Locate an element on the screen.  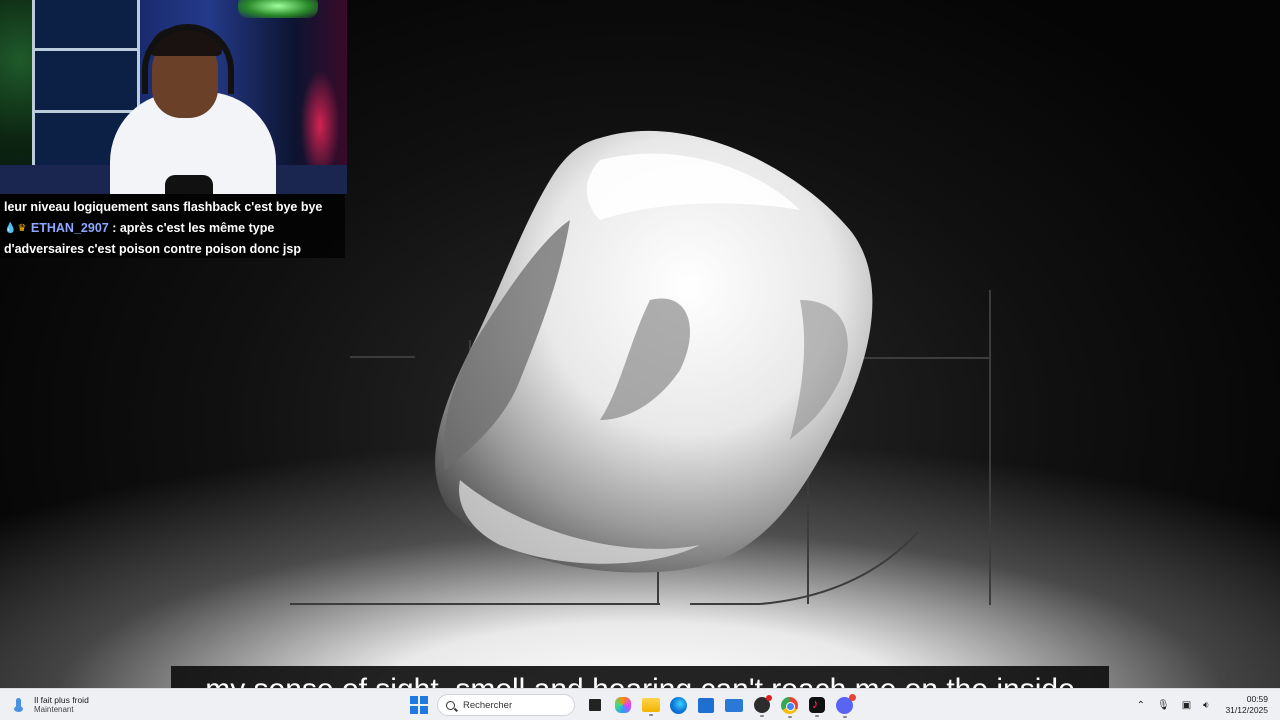
neon-sign is located at coordinates (278, 9).